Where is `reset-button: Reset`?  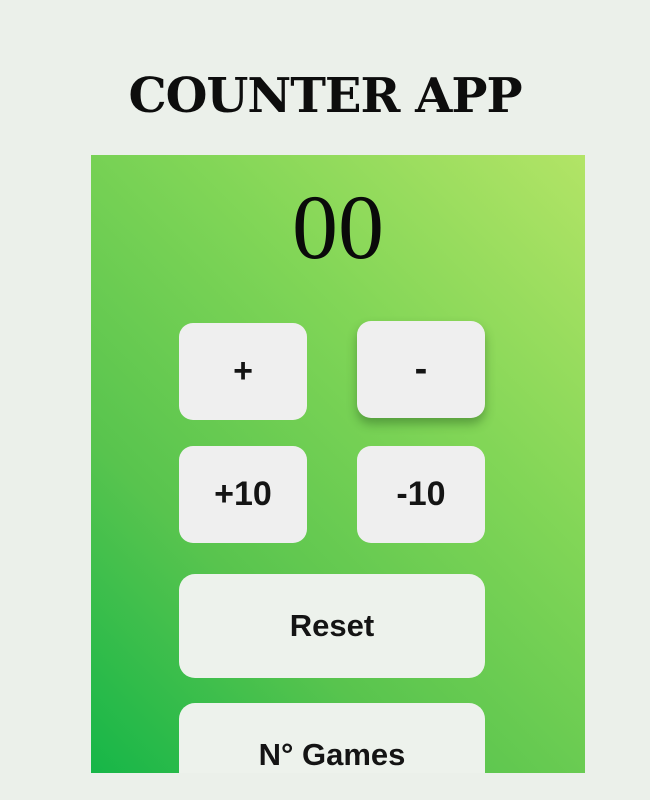 reset-button: Reset is located at coordinates (332, 626).